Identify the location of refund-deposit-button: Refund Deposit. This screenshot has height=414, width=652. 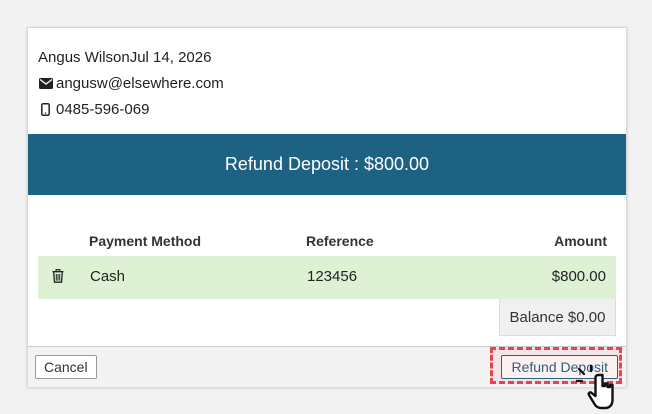
(559, 367).